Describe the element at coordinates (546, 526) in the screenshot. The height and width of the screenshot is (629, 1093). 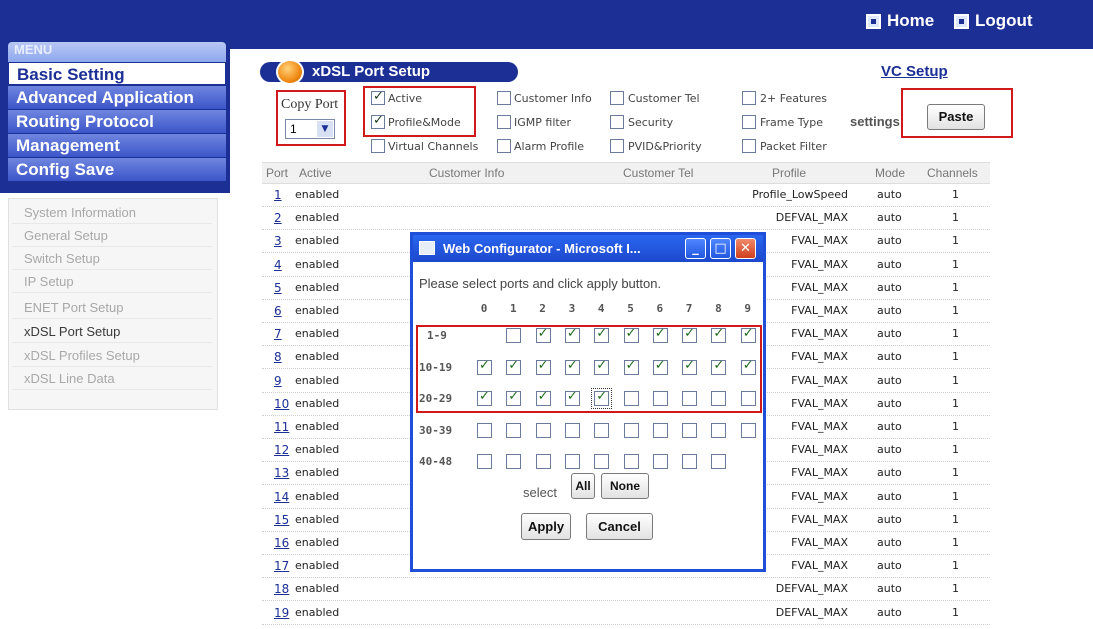
I see `apply-button: Apply` at that location.